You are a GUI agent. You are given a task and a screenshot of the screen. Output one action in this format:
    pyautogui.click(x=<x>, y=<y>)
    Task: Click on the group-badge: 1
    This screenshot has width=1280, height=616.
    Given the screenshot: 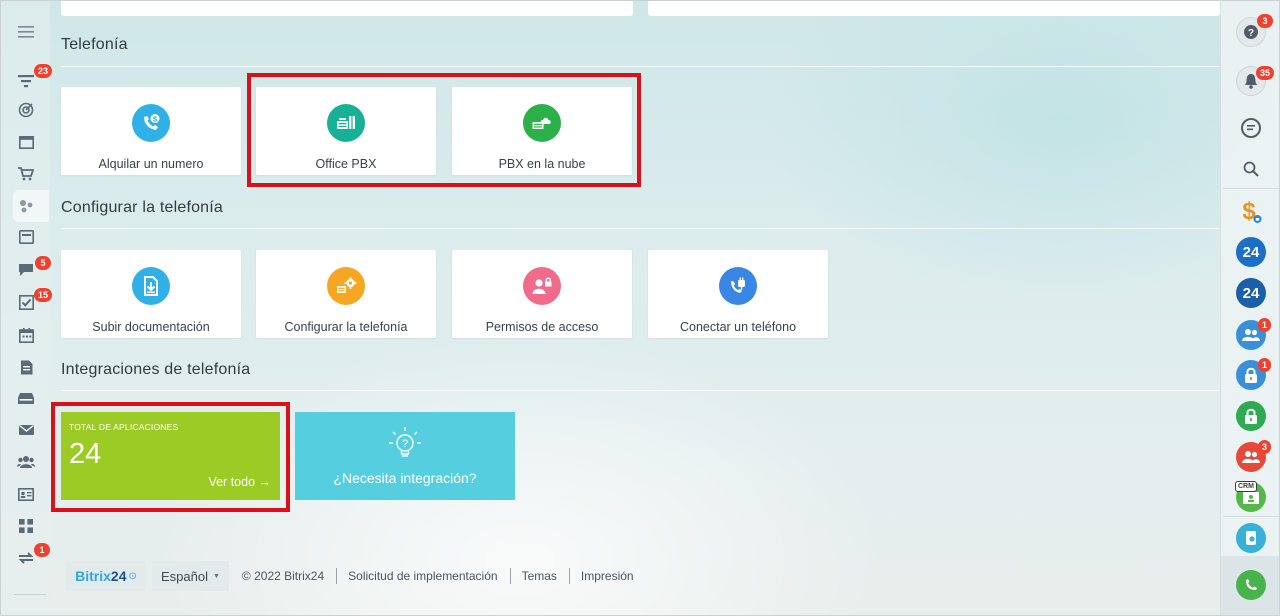 What is the action you would take?
    pyautogui.click(x=1264, y=325)
    